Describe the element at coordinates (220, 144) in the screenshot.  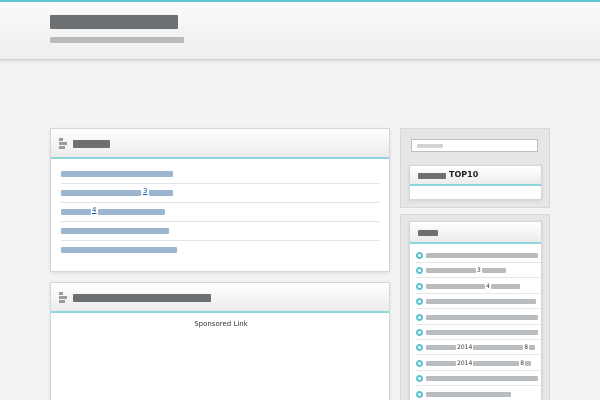
I see `new-posts-header` at that location.